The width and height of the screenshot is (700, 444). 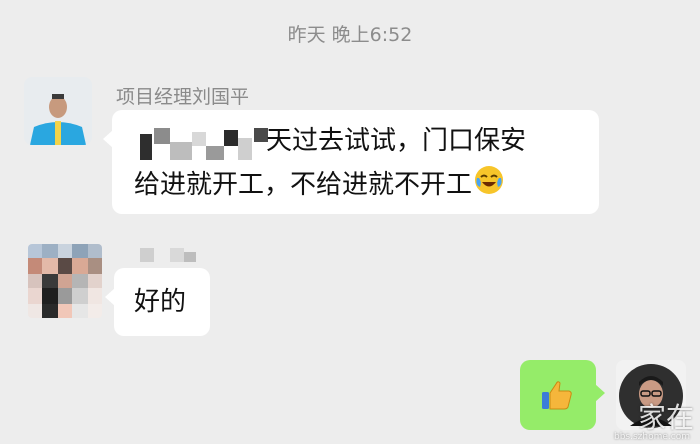 What do you see at coordinates (489, 185) in the screenshot?
I see `face-with-tears-of-joy-icon` at bounding box center [489, 185].